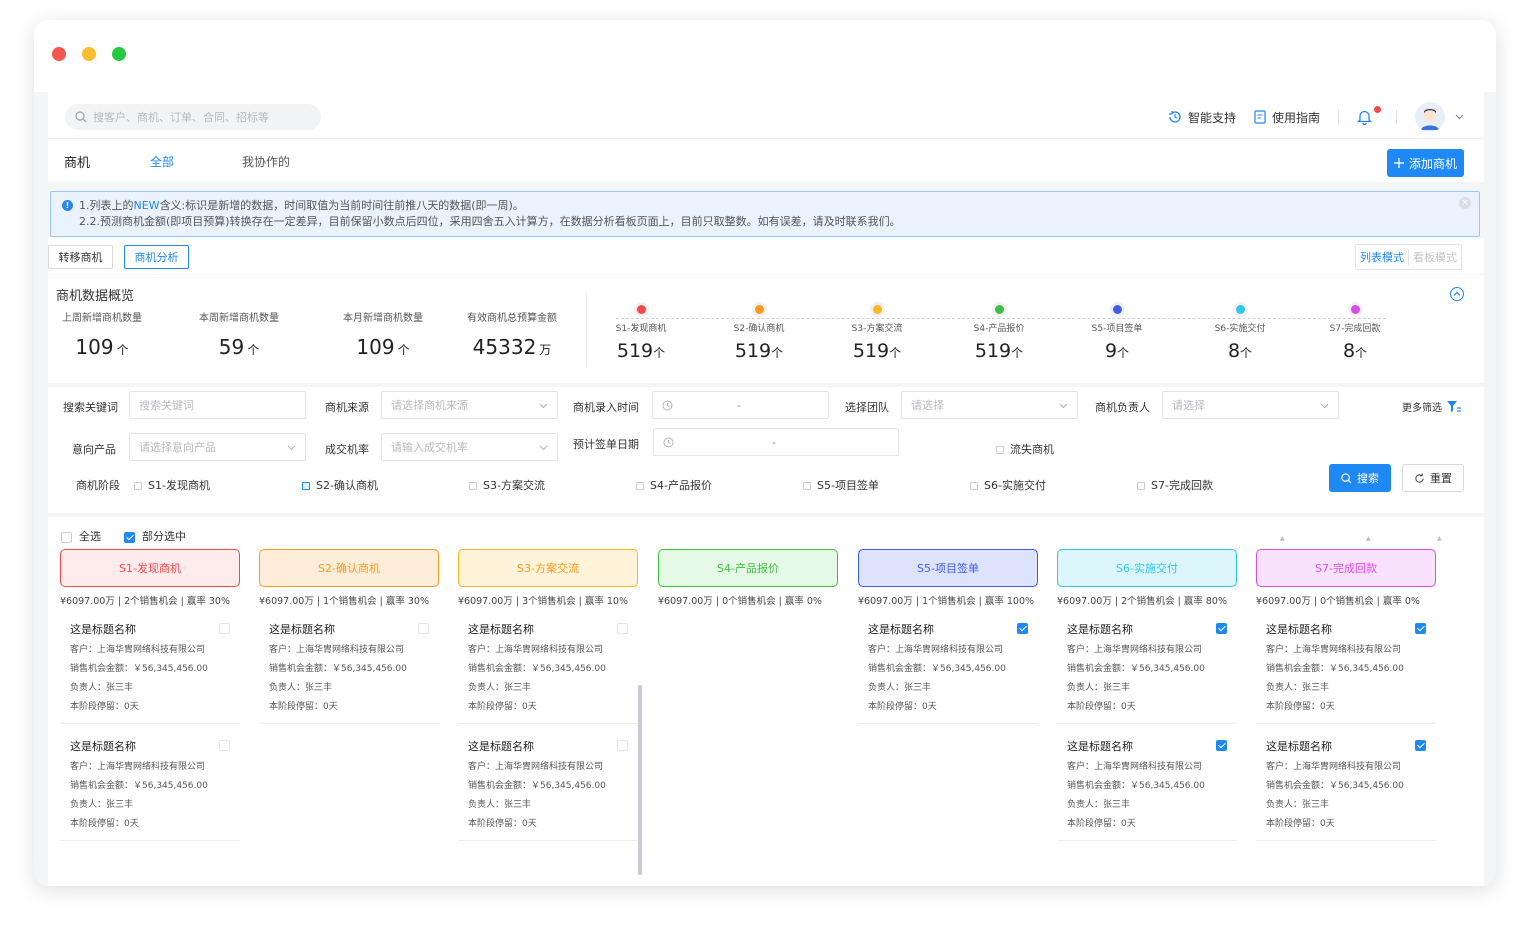  Describe the element at coordinates (759, 333) in the screenshot. I see `stage-s2: S2-确认商机 519个` at that location.